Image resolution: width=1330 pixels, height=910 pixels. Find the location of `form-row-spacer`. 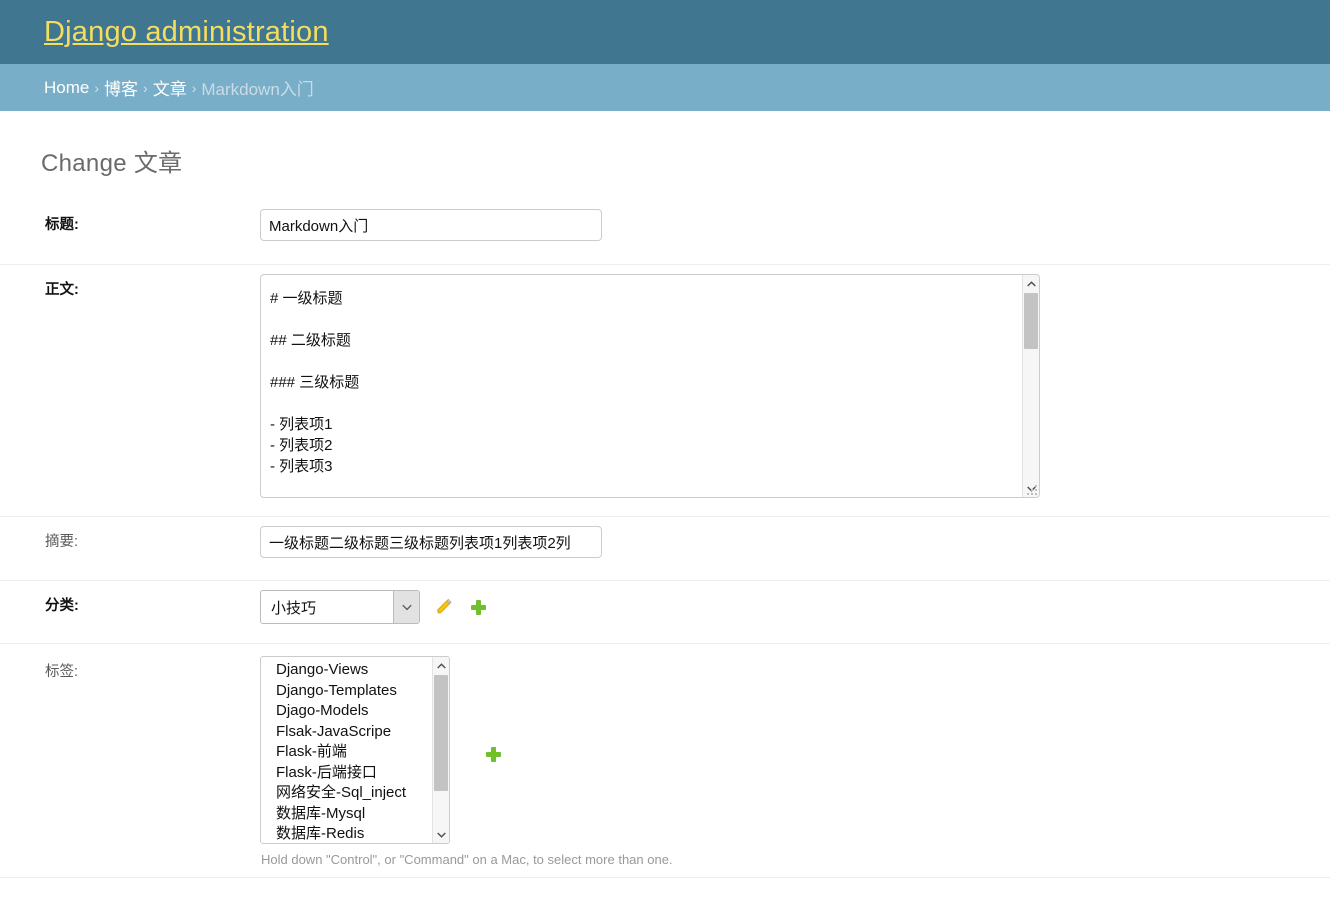

form-row-spacer is located at coordinates (665, 893).